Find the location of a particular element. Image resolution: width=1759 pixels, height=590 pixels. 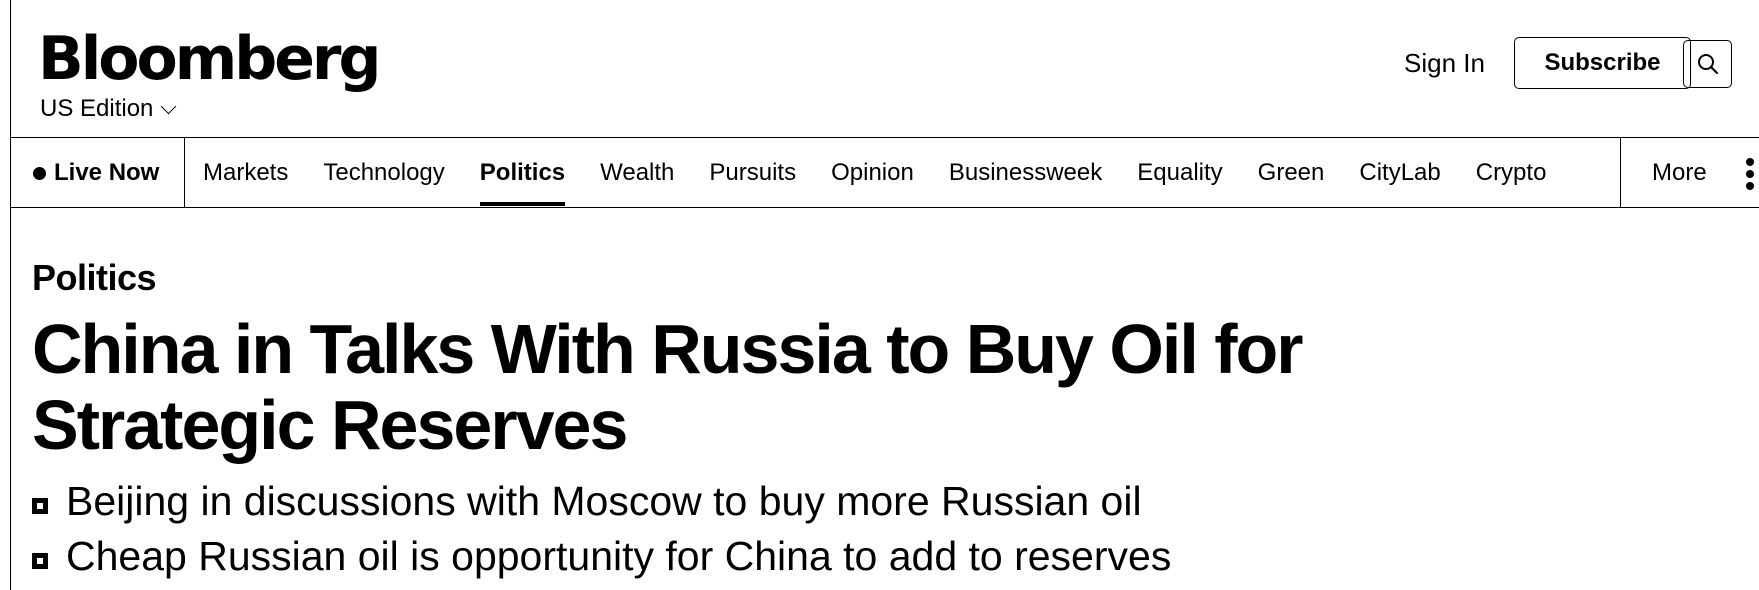

search-button is located at coordinates (1707, 64).